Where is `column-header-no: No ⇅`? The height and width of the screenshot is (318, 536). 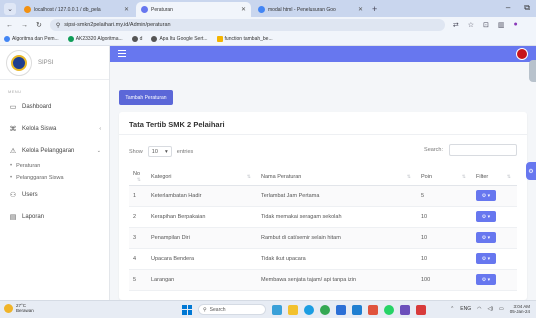 column-header-no: No ⇅ is located at coordinates (138, 178).